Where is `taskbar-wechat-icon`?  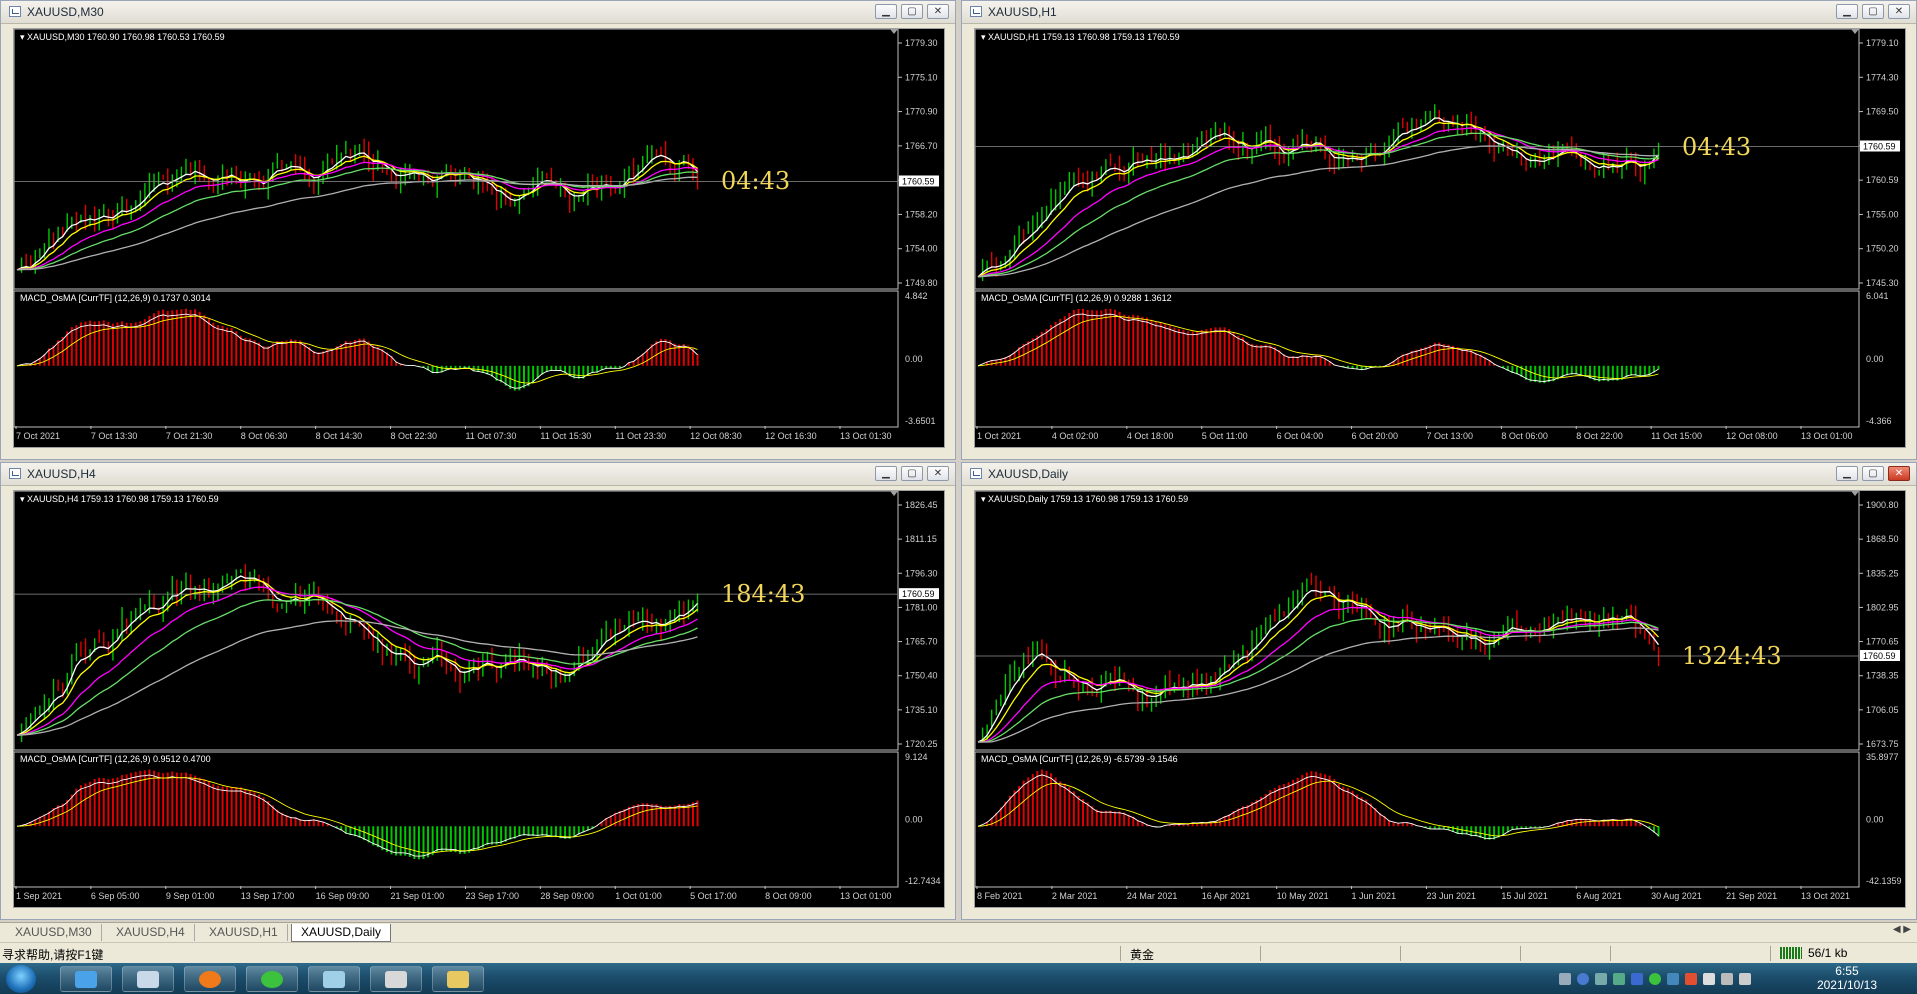 taskbar-wechat-icon is located at coordinates (272, 979).